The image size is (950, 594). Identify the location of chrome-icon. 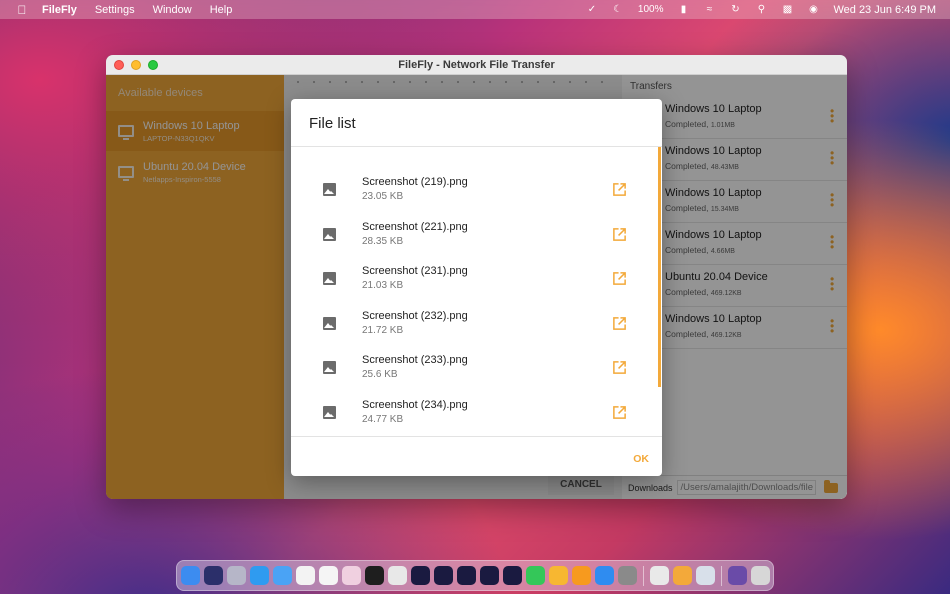
(328, 575).